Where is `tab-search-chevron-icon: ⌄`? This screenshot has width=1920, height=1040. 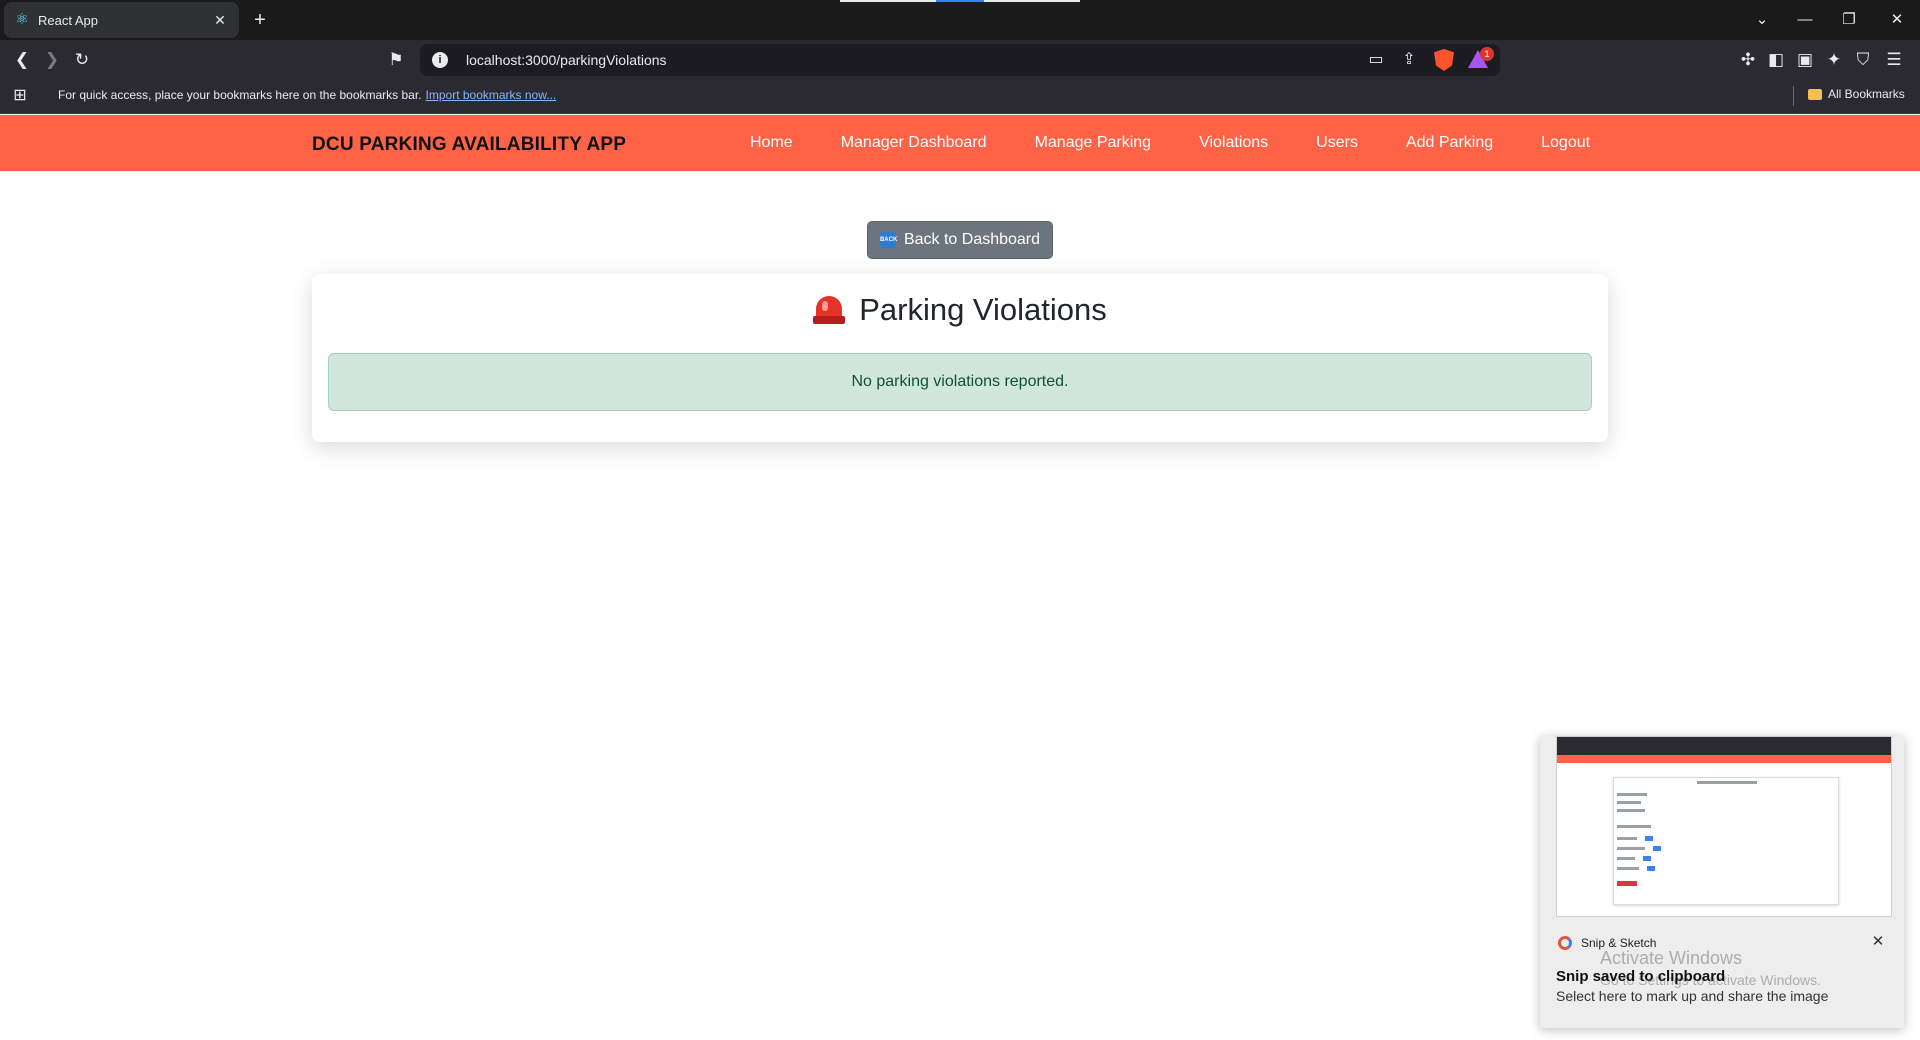 tab-search-chevron-icon: ⌄ is located at coordinates (1762, 20).